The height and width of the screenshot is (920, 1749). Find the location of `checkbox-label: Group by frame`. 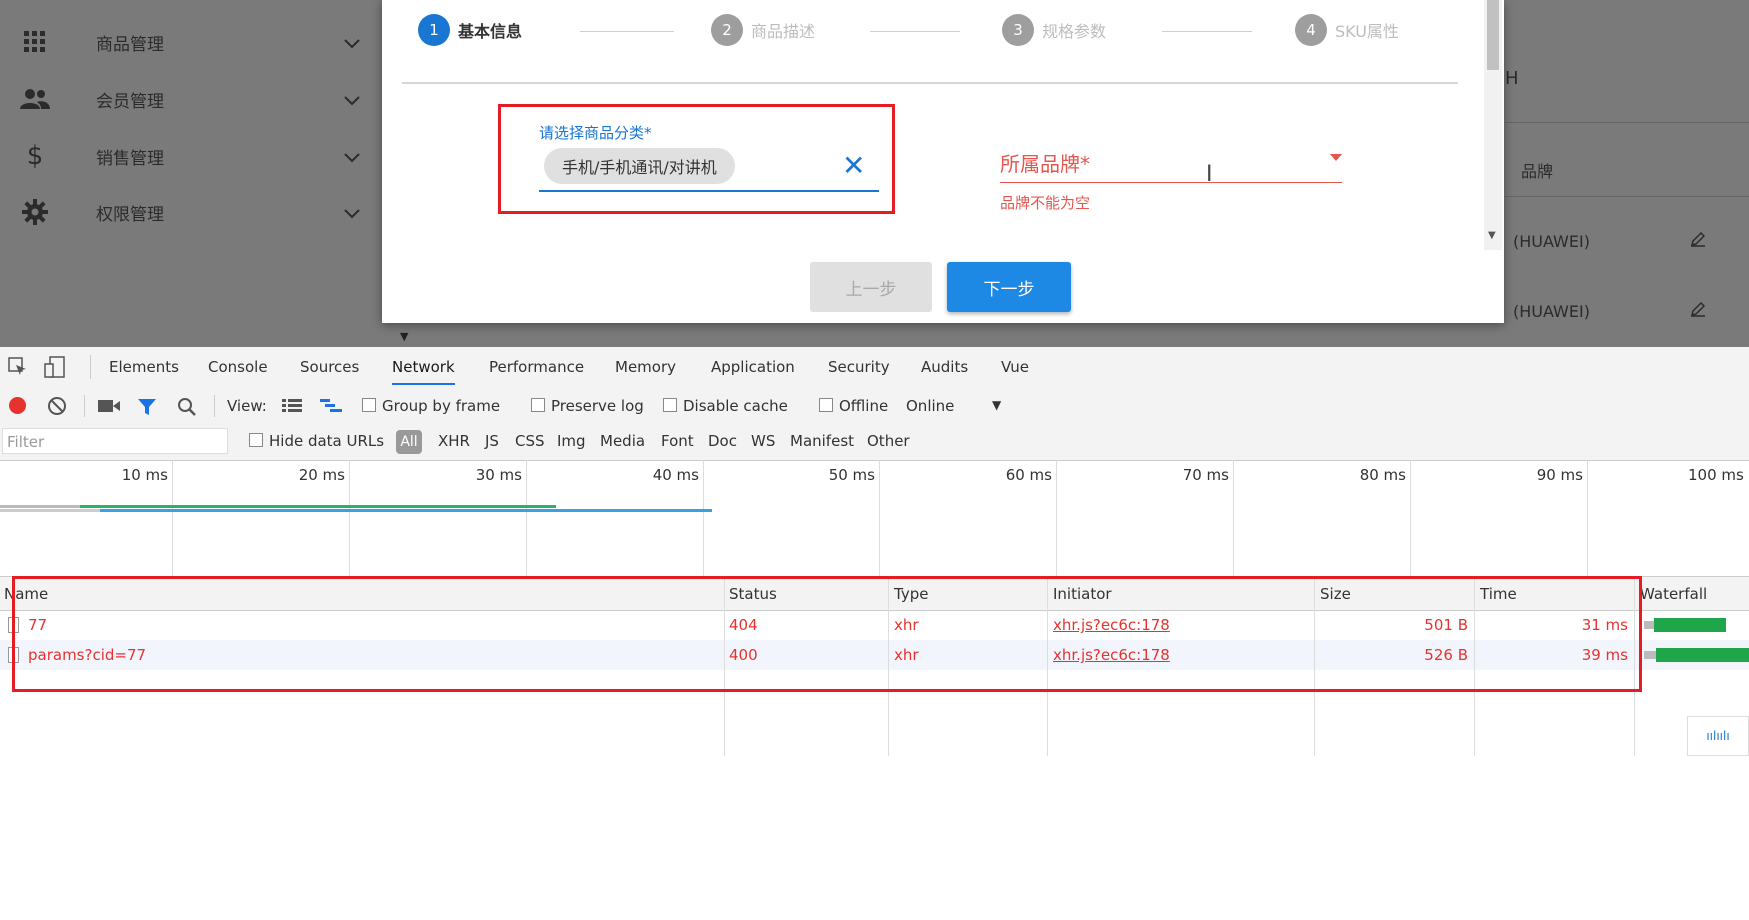

checkbox-label: Group by frame is located at coordinates (441, 406).